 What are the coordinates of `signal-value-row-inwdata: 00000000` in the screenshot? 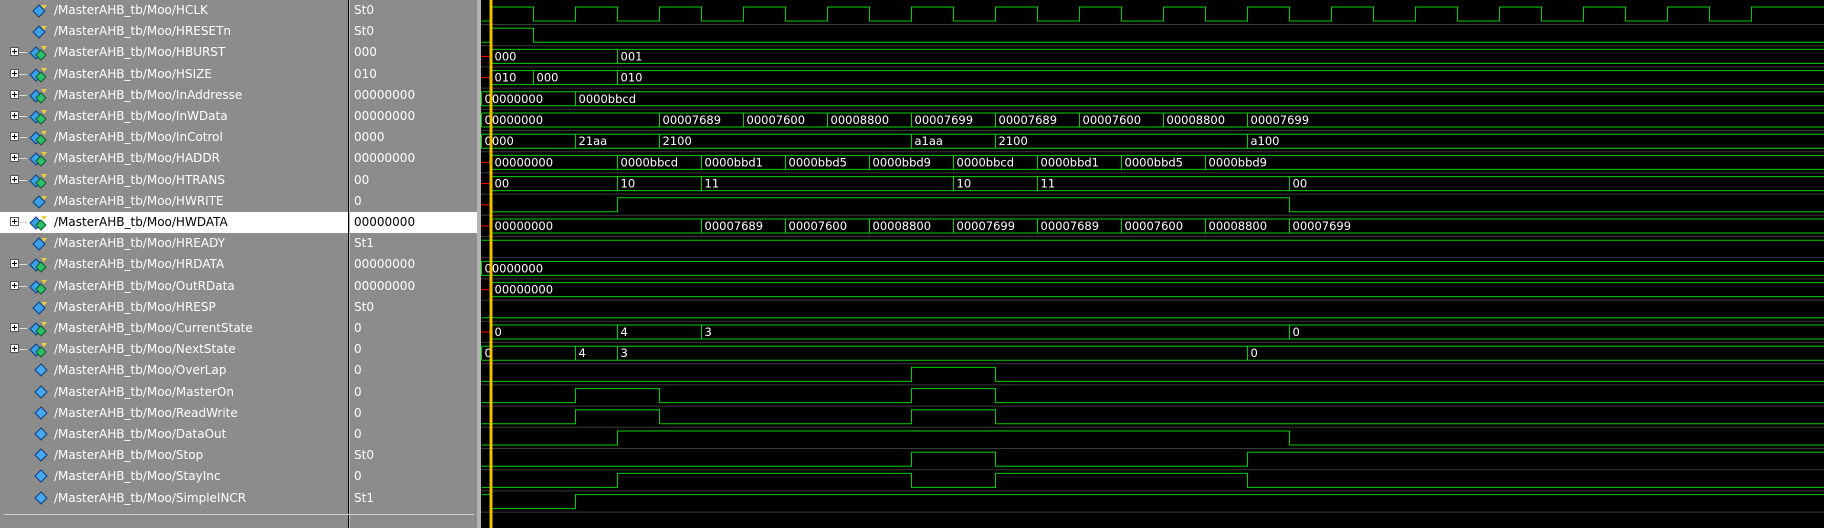 It's located at (414, 116).